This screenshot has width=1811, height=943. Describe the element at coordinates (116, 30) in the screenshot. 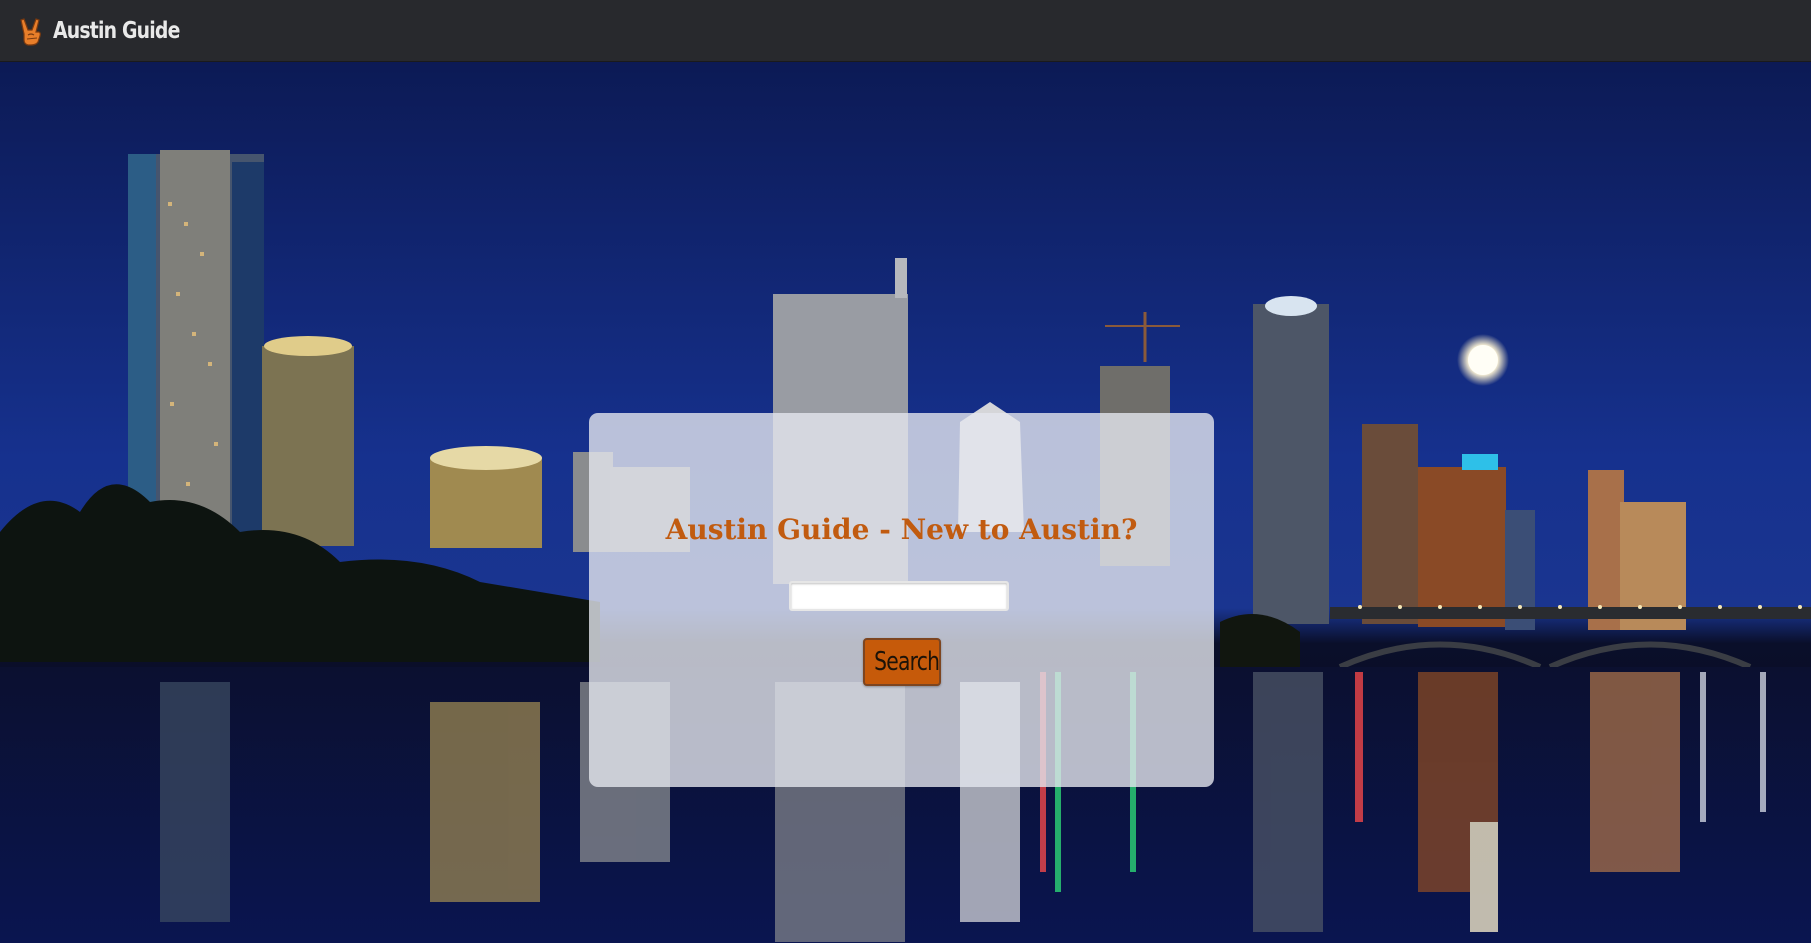

I see `brand-label: Austin Guide` at that location.